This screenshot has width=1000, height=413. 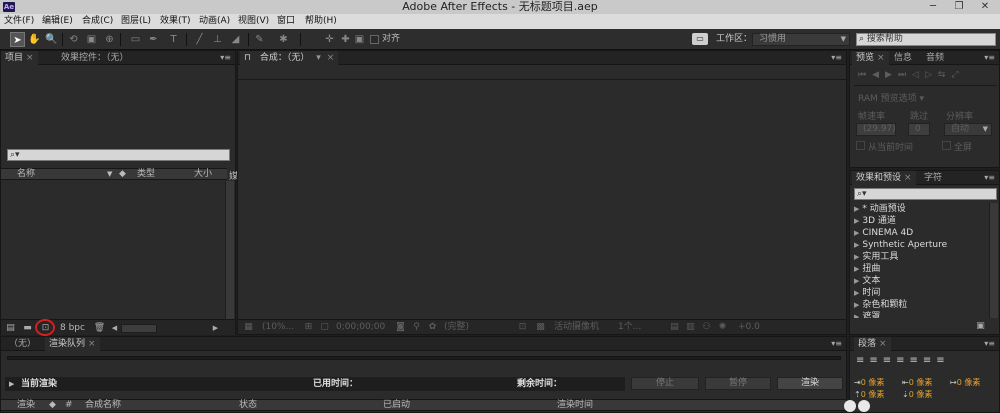 I want to click on channel-icon: ✿, so click(x=432, y=327).